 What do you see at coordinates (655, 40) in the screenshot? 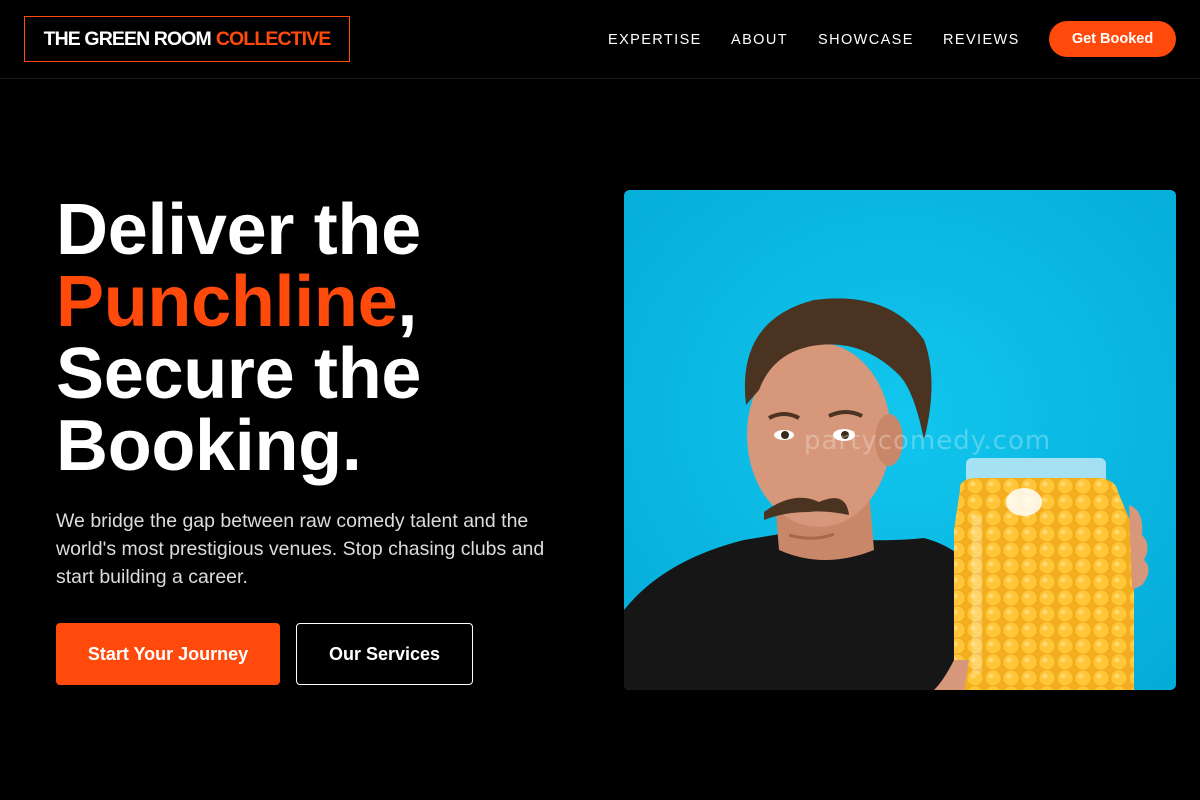
I see `nav-link-expertise: EXPERTISE` at bounding box center [655, 40].